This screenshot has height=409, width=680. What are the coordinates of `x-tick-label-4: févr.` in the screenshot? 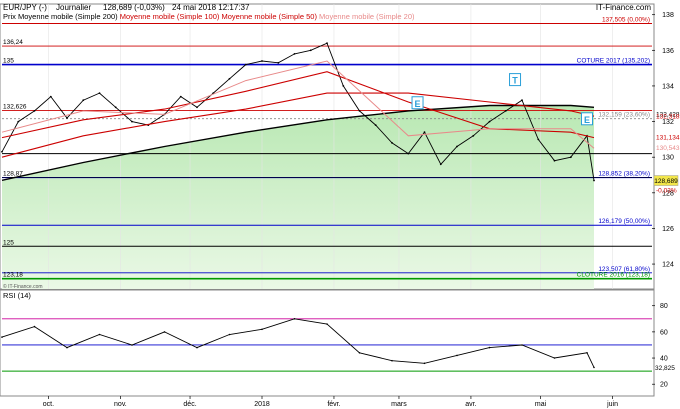 It's located at (333, 404).